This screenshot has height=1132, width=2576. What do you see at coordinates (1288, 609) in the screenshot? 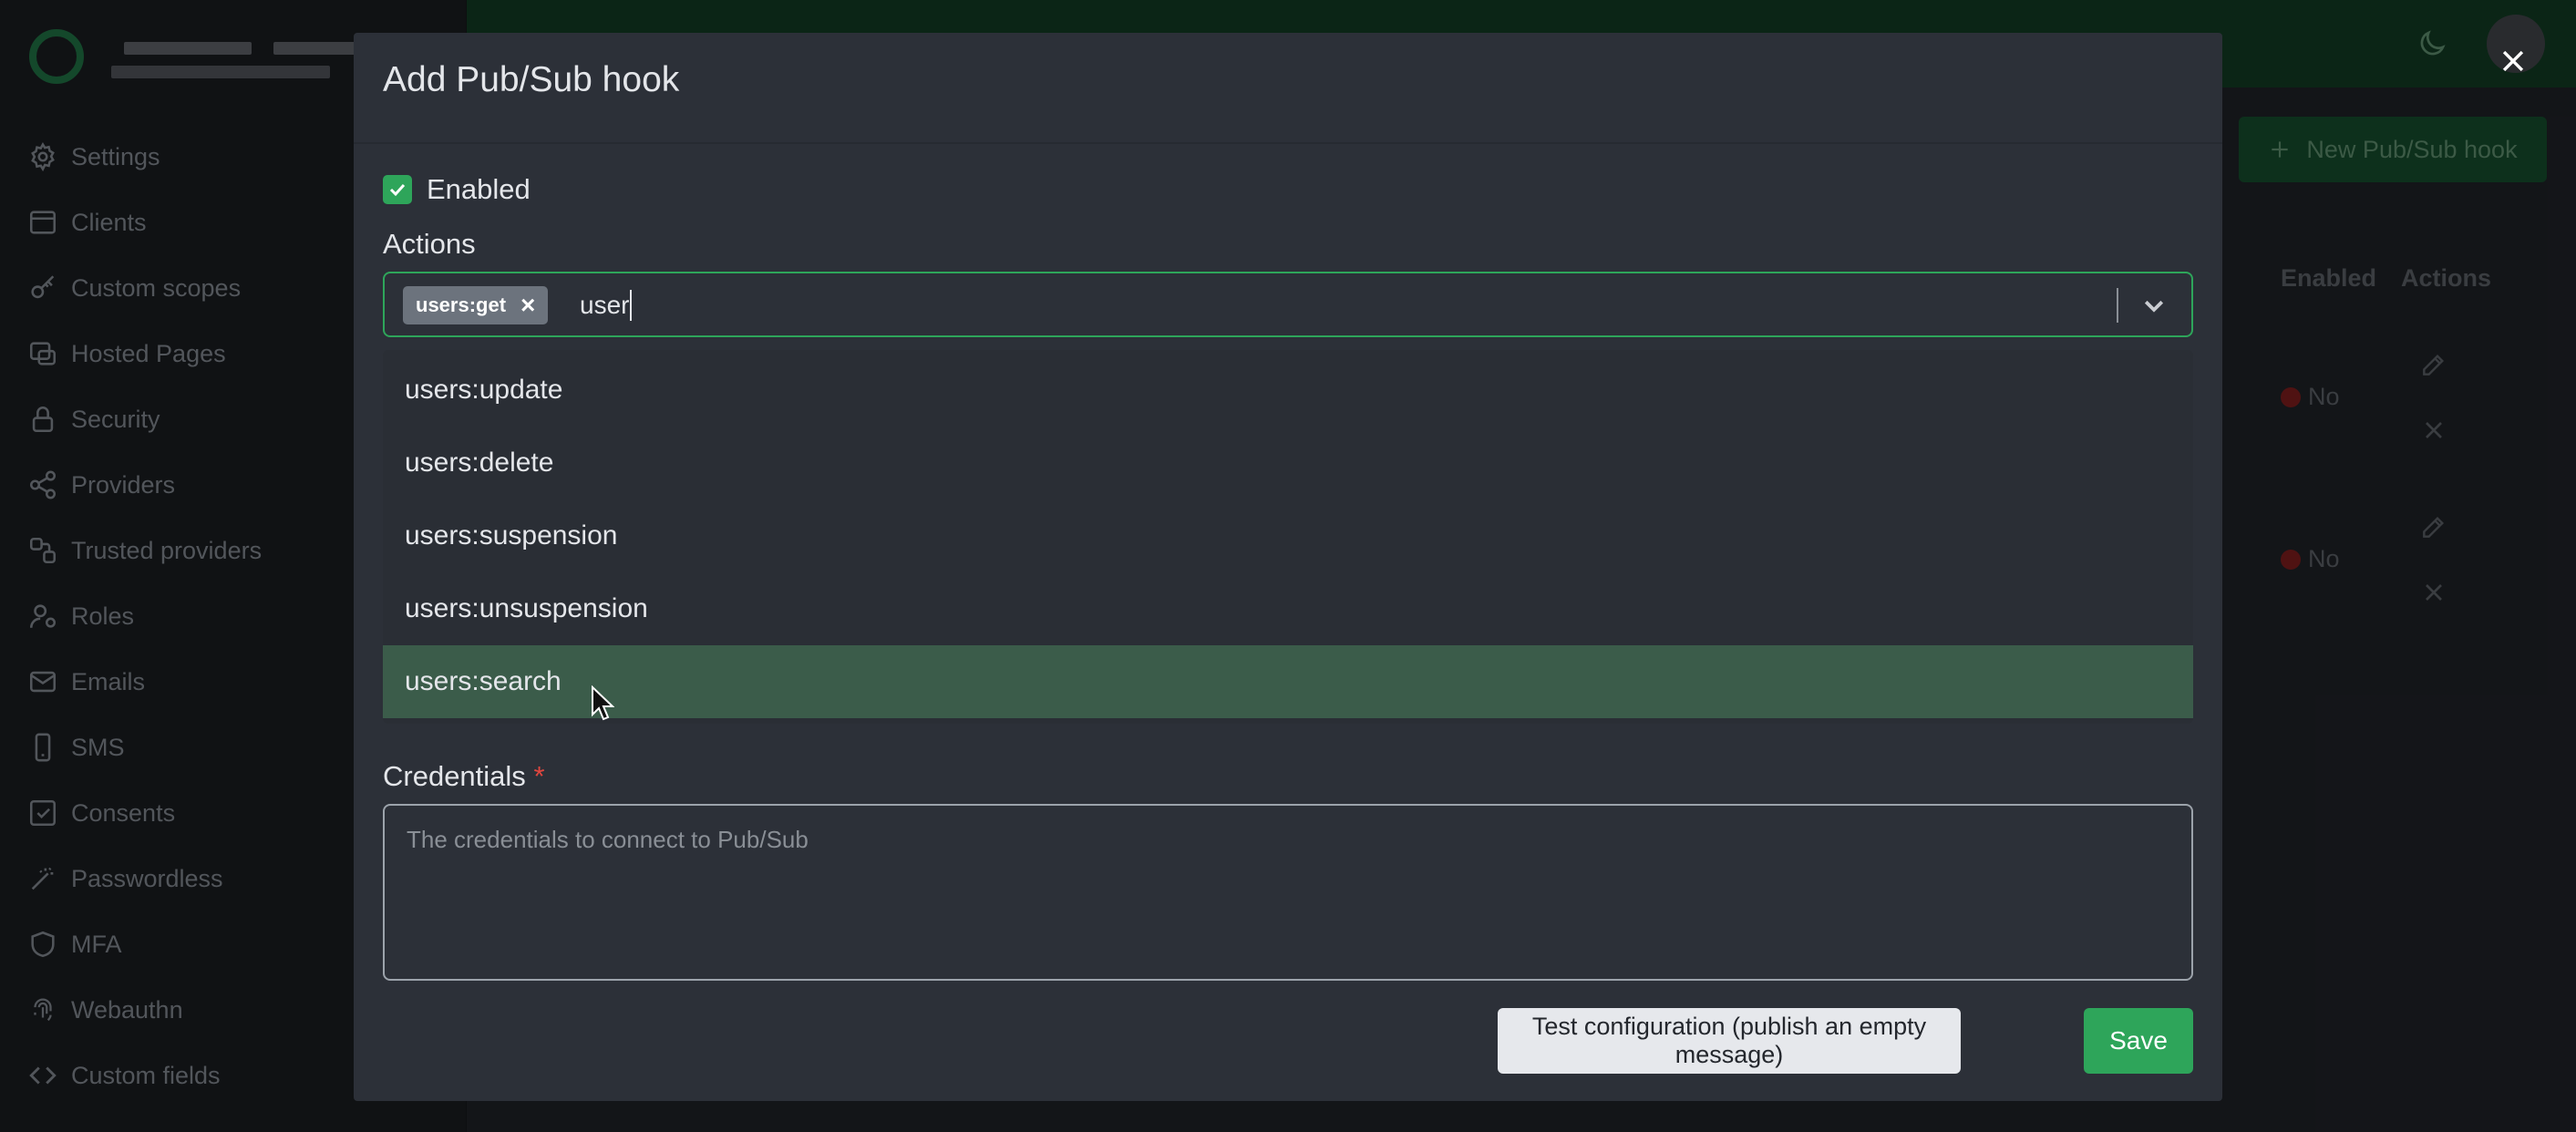
I see `dropdown-option: users:unsuspension` at bounding box center [1288, 609].